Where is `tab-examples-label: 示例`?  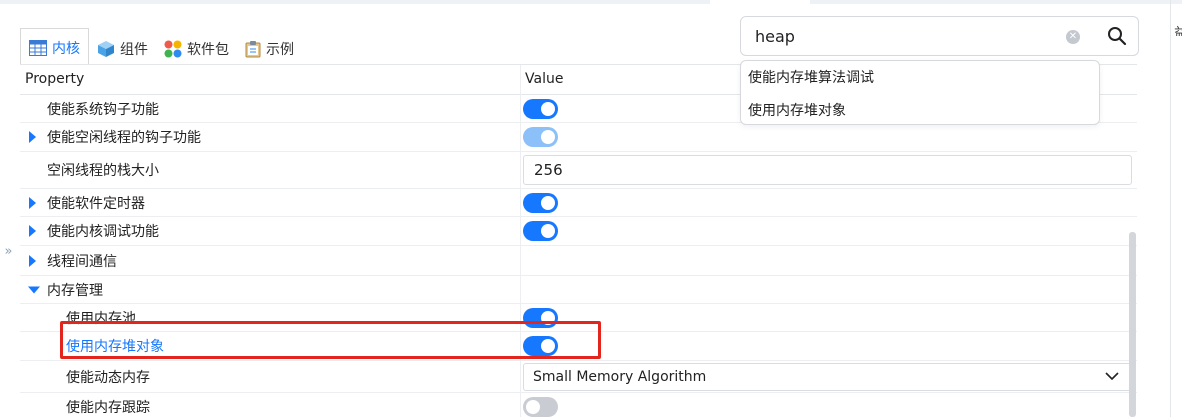 tab-examples-label: 示例 is located at coordinates (280, 50).